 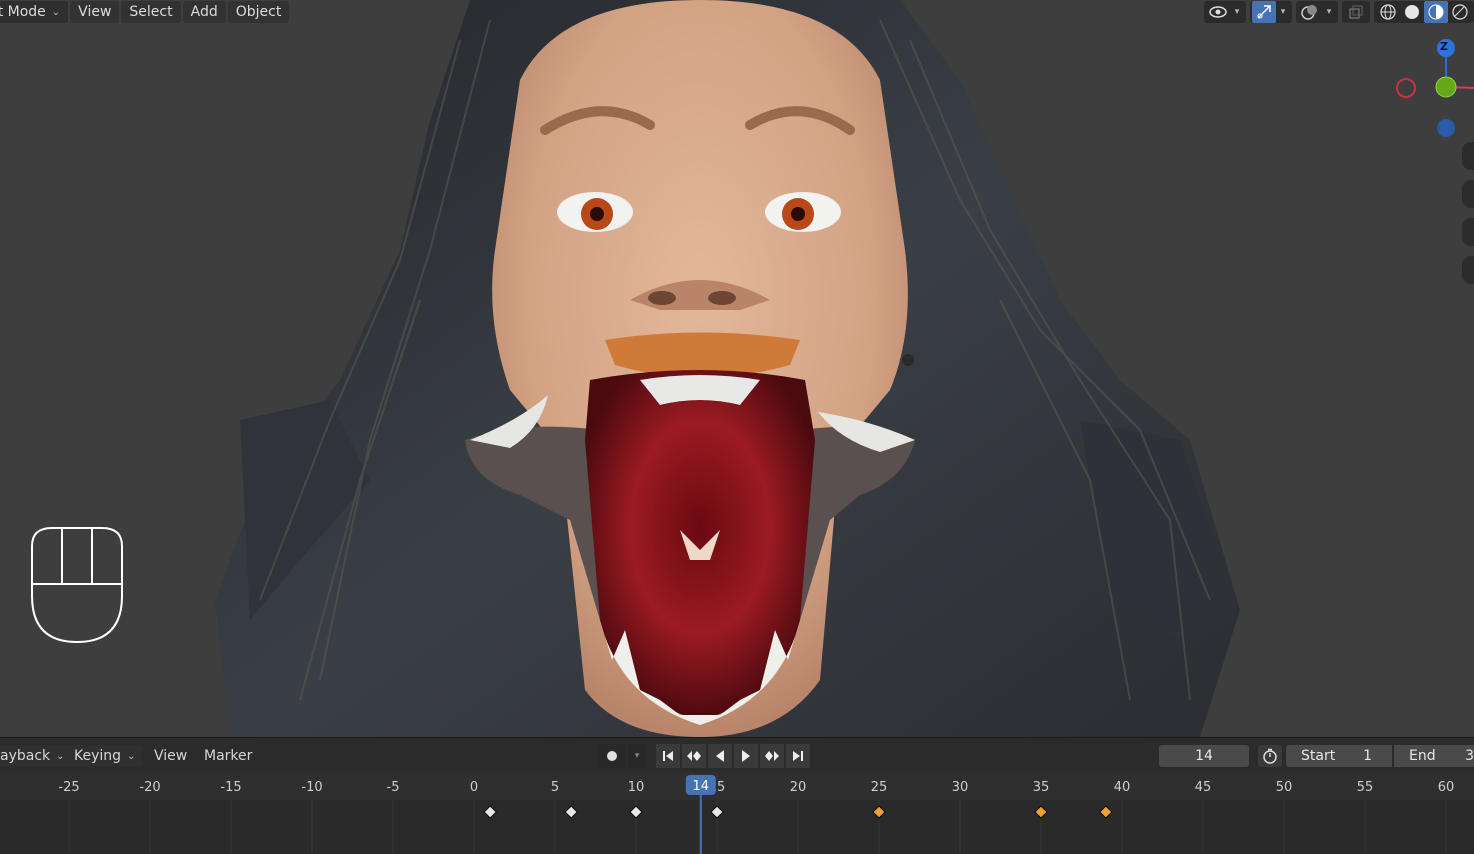 I want to click on keying-label: Keying, so click(x=98, y=756).